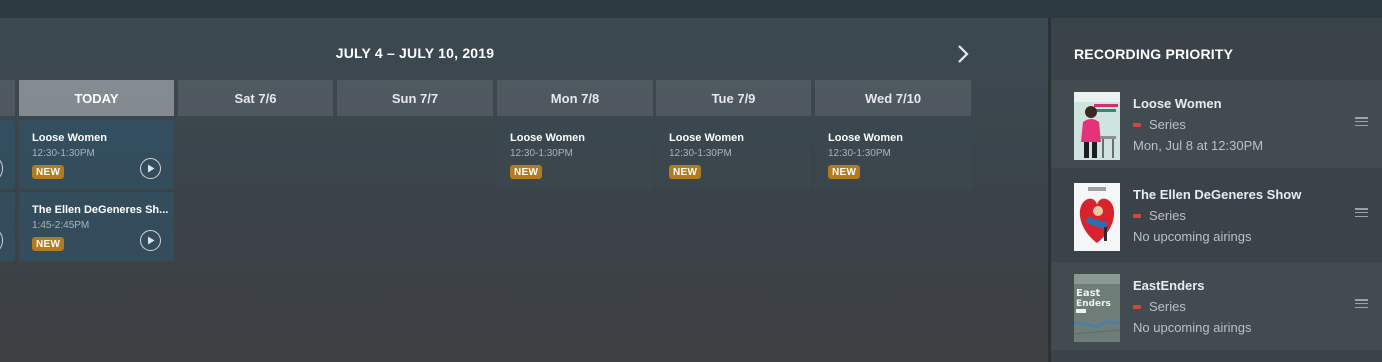 This screenshot has height=362, width=1382. Describe the element at coordinates (96, 98) in the screenshot. I see `day-header-today: TODAY` at that location.